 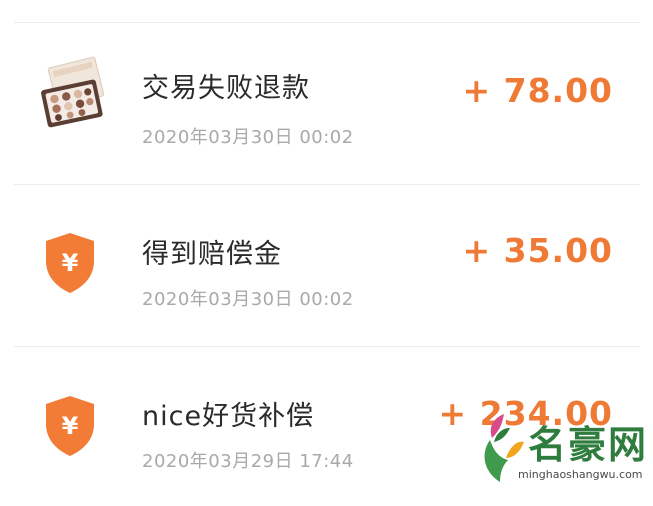 I want to click on transaction-amount: + 78.00, so click(x=537, y=90).